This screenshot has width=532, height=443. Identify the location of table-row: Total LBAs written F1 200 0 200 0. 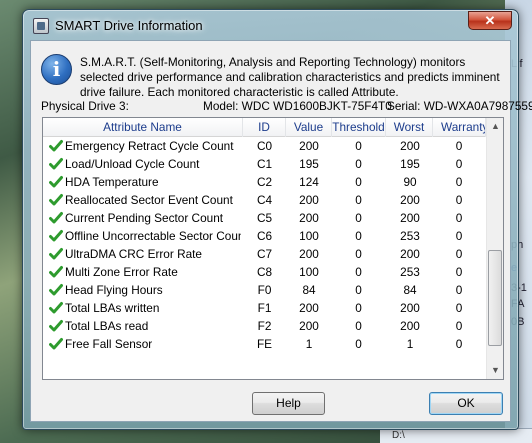
(264, 308).